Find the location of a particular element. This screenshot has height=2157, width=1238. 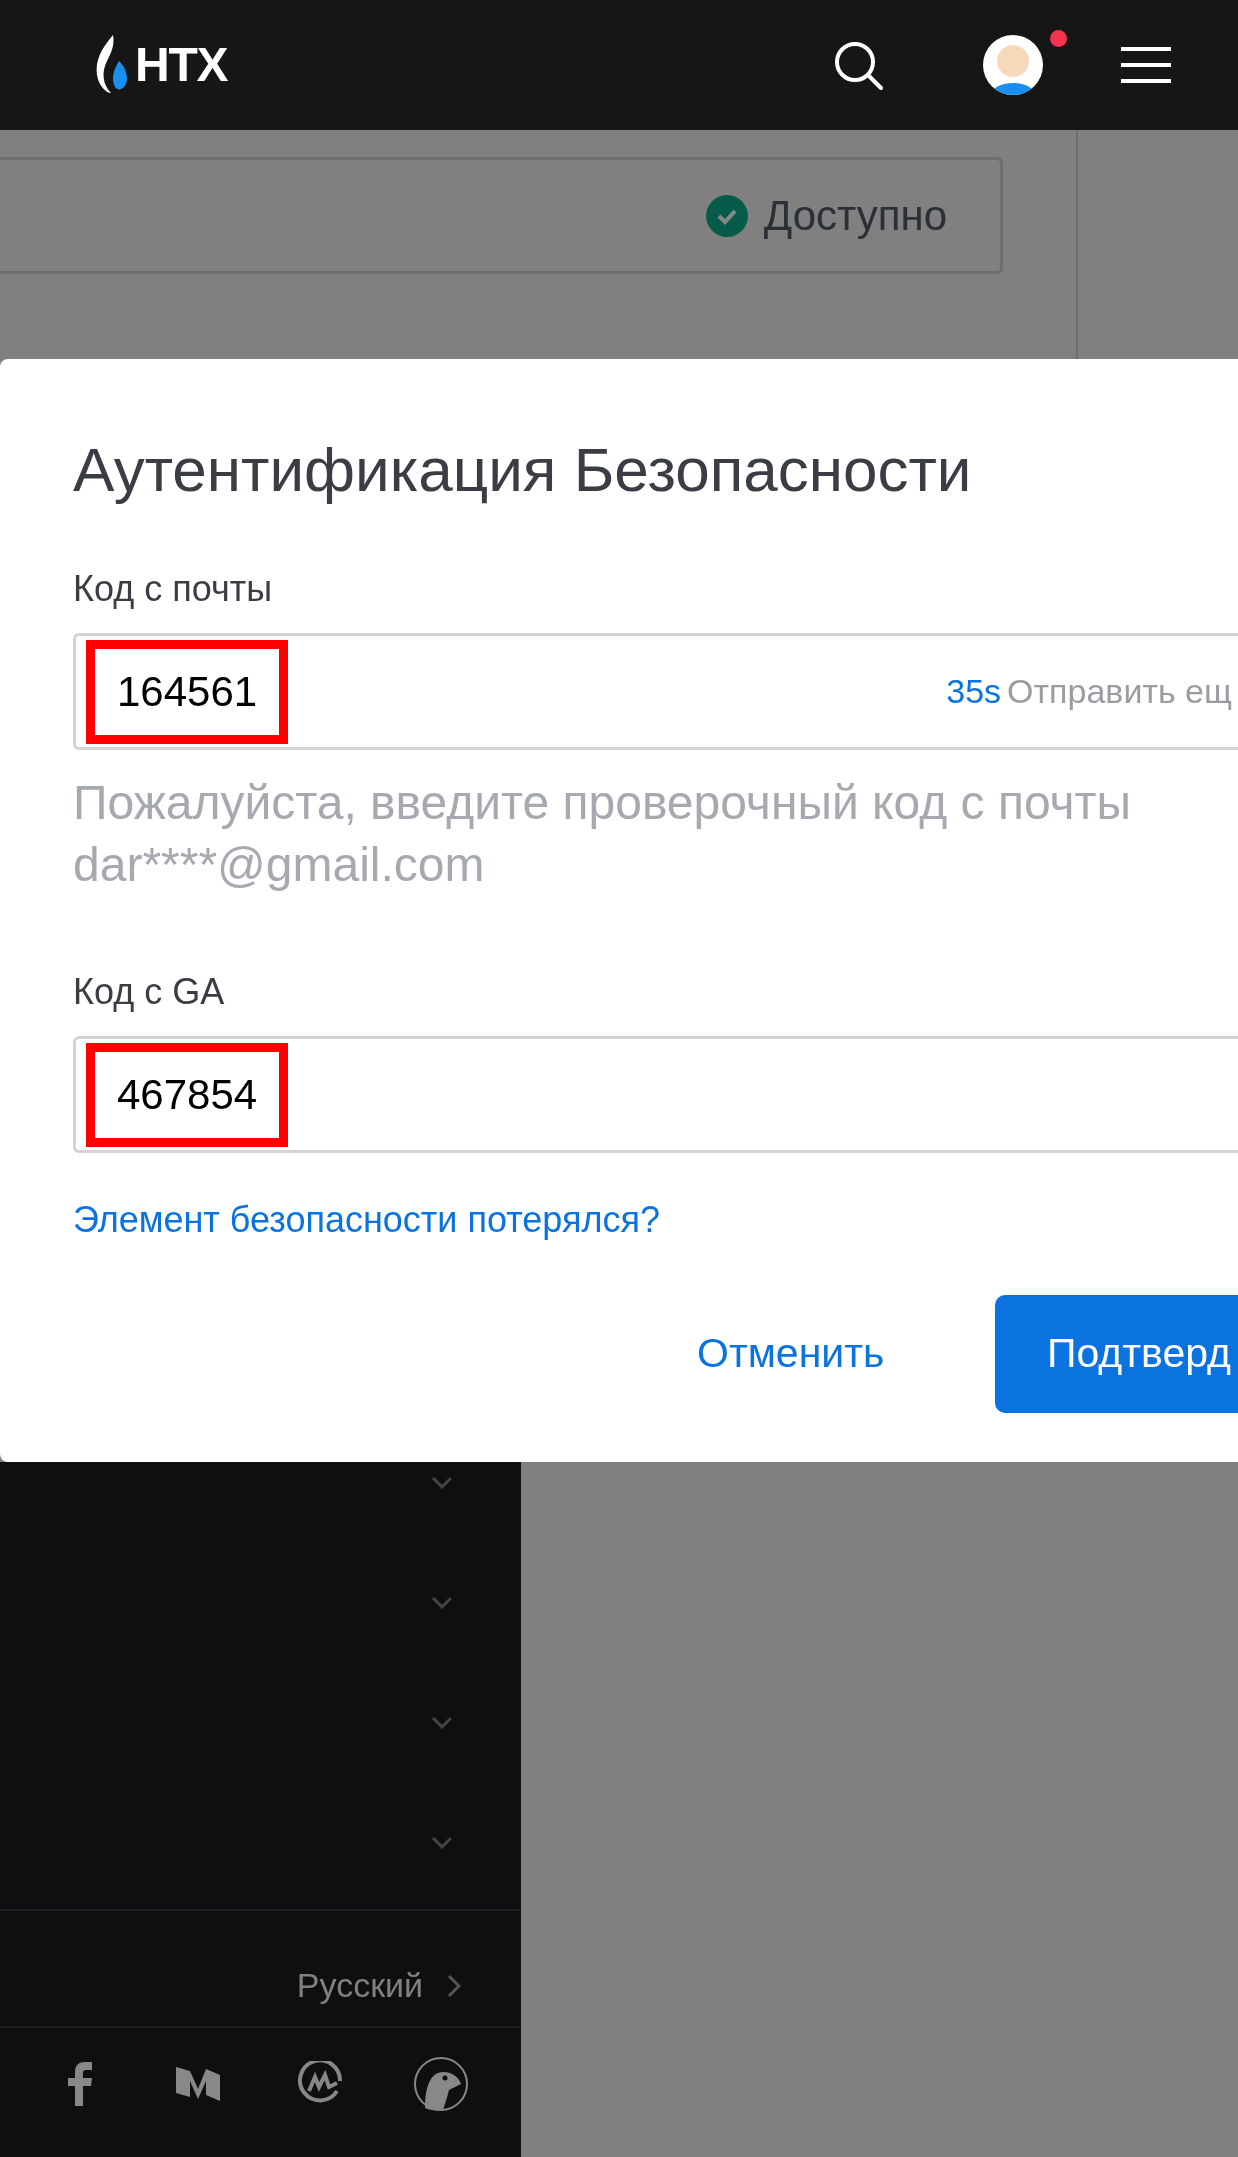

gecko-icon is located at coordinates (441, 2084).